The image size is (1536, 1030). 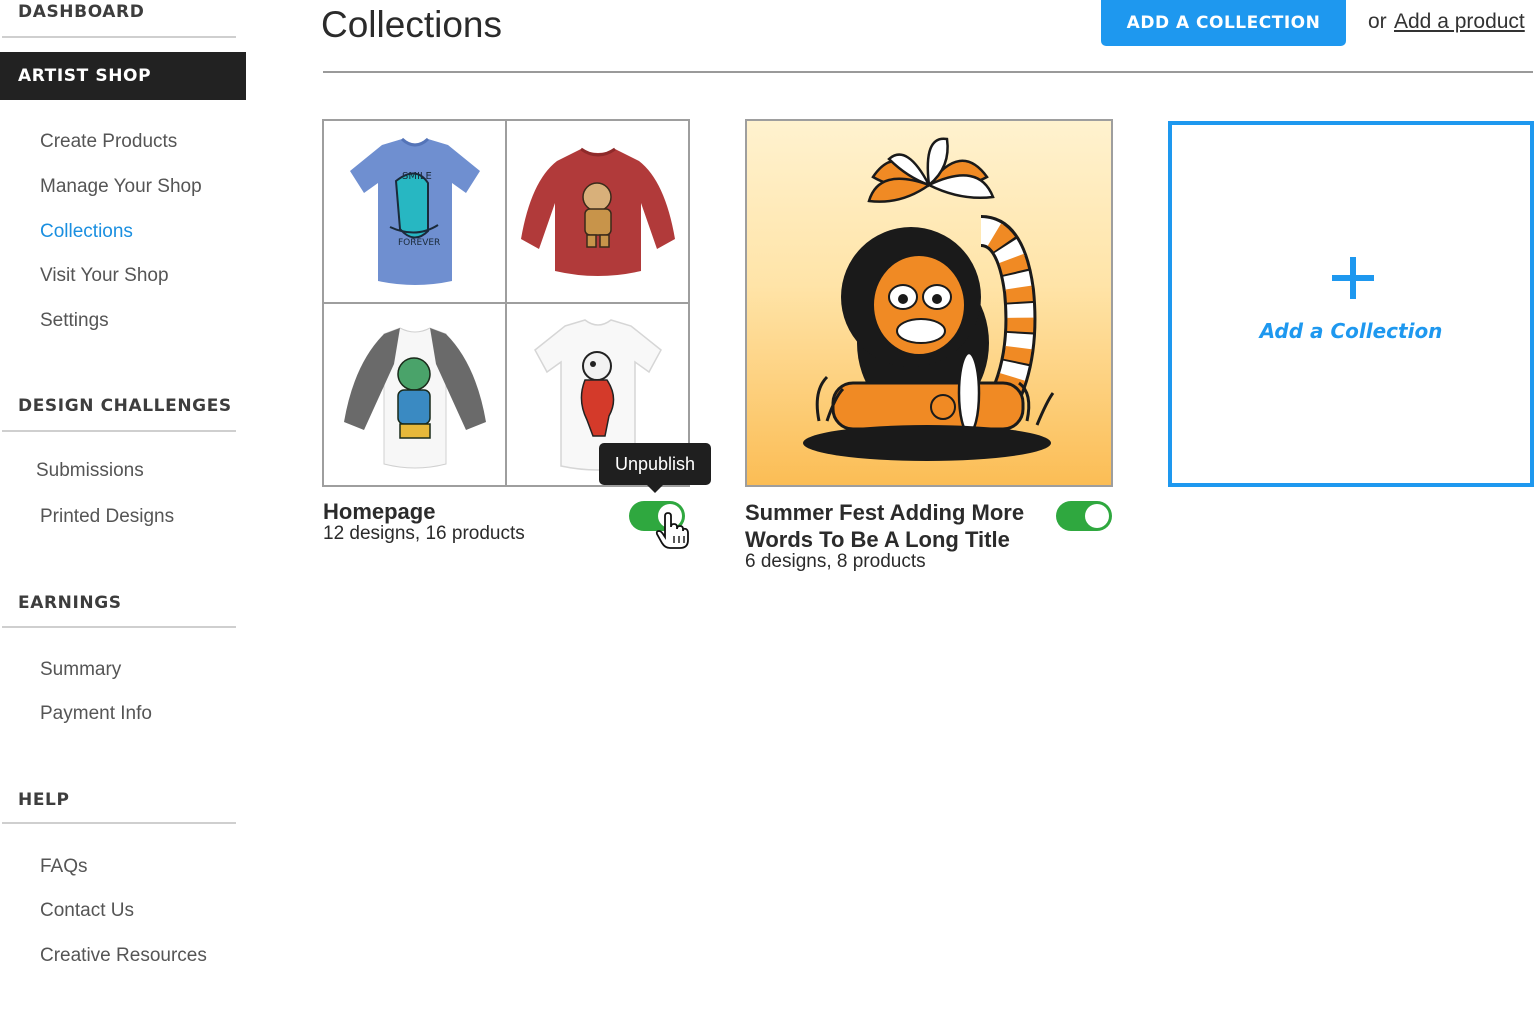 I want to click on raglan-image, so click(x=415, y=398).